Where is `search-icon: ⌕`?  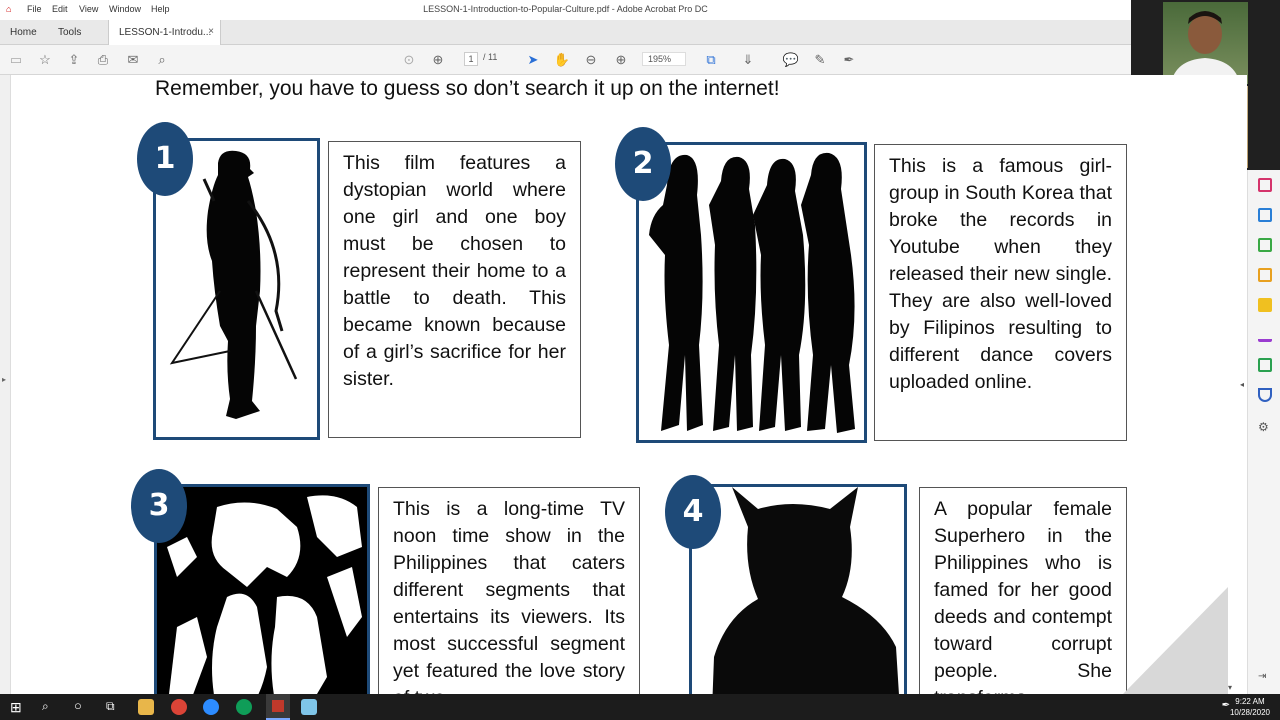
search-icon: ⌕ is located at coordinates (162, 60).